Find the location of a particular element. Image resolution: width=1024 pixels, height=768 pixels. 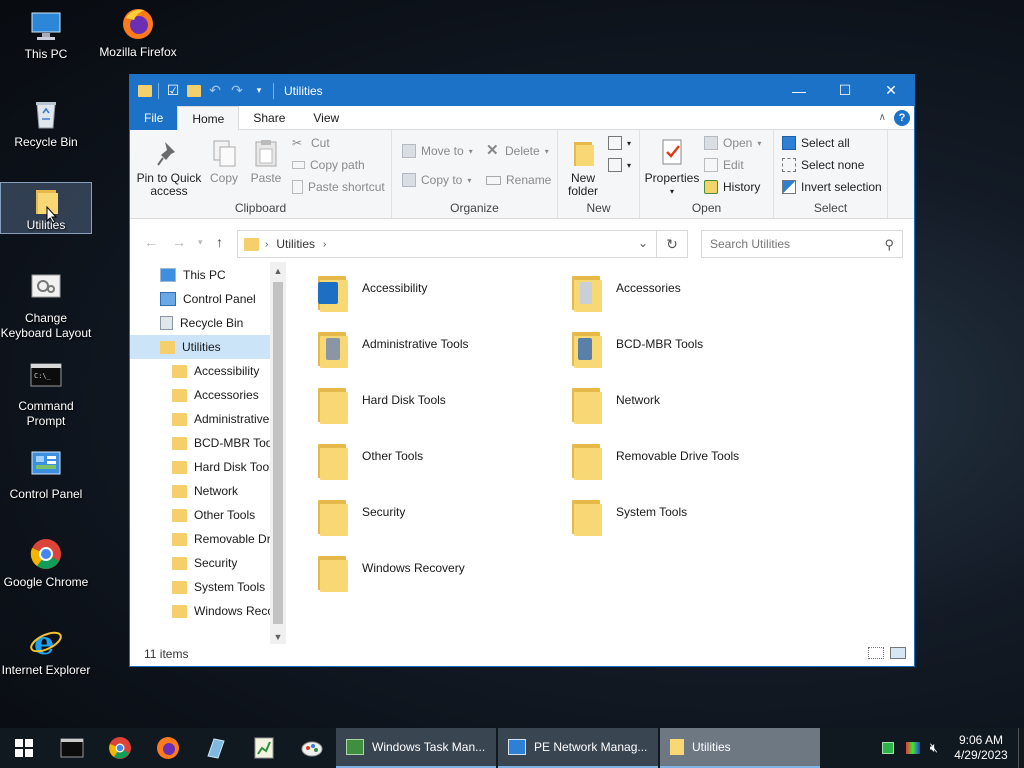

details-view-icon is located at coordinates (876, 653).